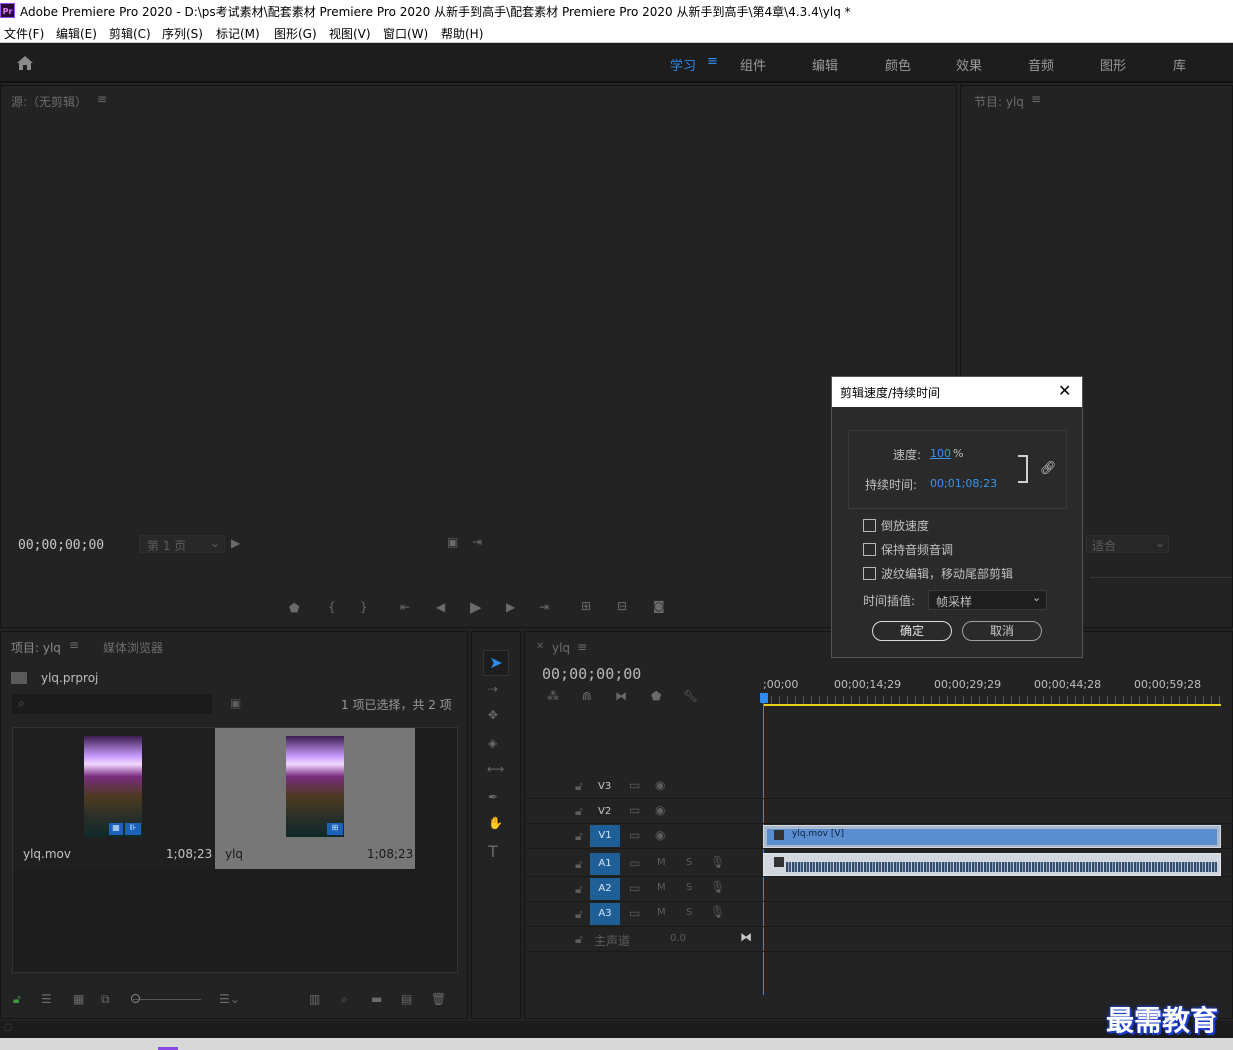 The height and width of the screenshot is (1050, 1233). Describe the element at coordinates (133, 647) in the screenshot. I see `tab-media-browser: 媒体浏览器` at that location.